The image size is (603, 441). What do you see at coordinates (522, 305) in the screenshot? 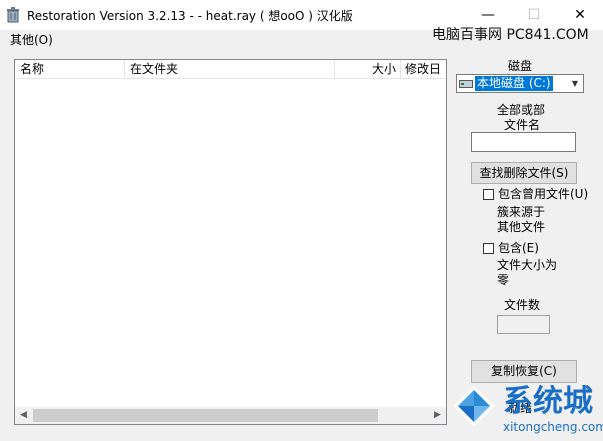
I see `file-count-label: 文件数` at bounding box center [522, 305].